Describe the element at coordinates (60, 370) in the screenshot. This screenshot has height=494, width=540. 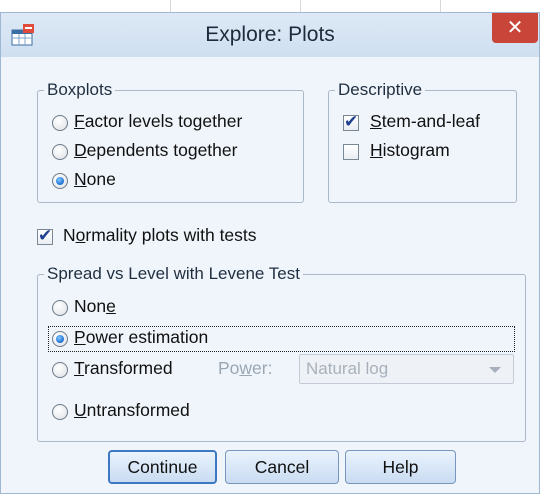
I see `transformed-radio` at that location.